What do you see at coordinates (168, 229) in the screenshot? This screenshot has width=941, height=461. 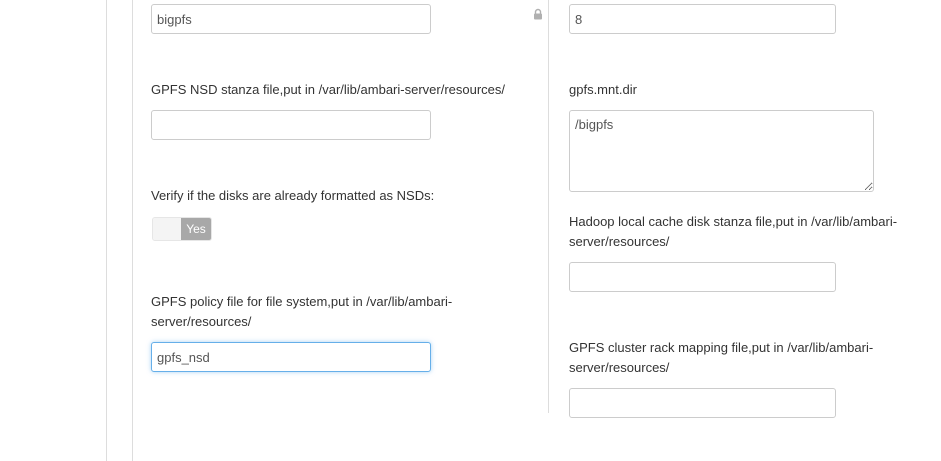 I see `toggle-knob` at bounding box center [168, 229].